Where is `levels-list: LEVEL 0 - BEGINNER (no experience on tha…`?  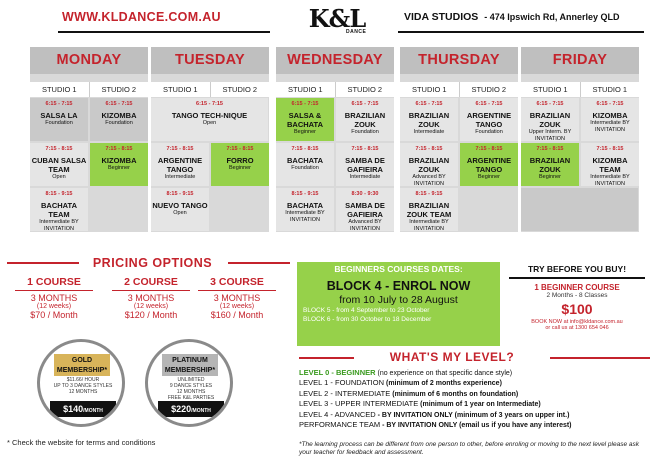 levels-list: LEVEL 0 - BEGINNER (no experience on tha… is located at coordinates (476, 399).